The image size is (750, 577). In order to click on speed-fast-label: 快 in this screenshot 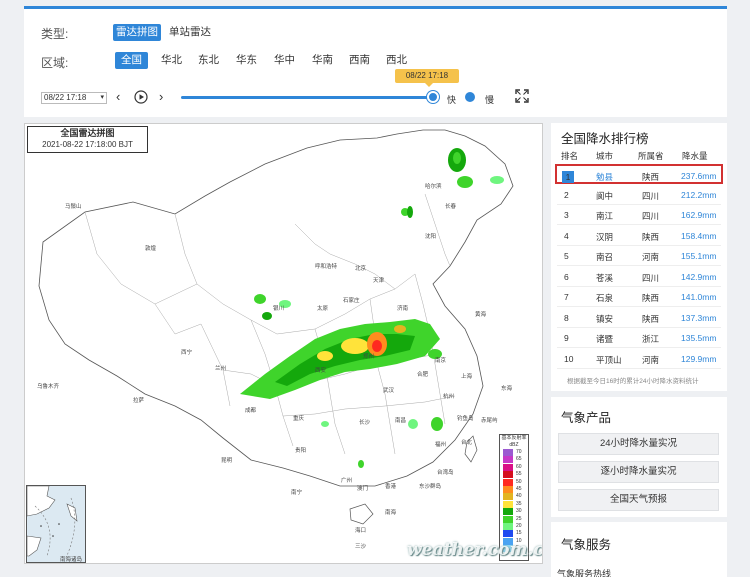, I will do `click(451, 99)`.